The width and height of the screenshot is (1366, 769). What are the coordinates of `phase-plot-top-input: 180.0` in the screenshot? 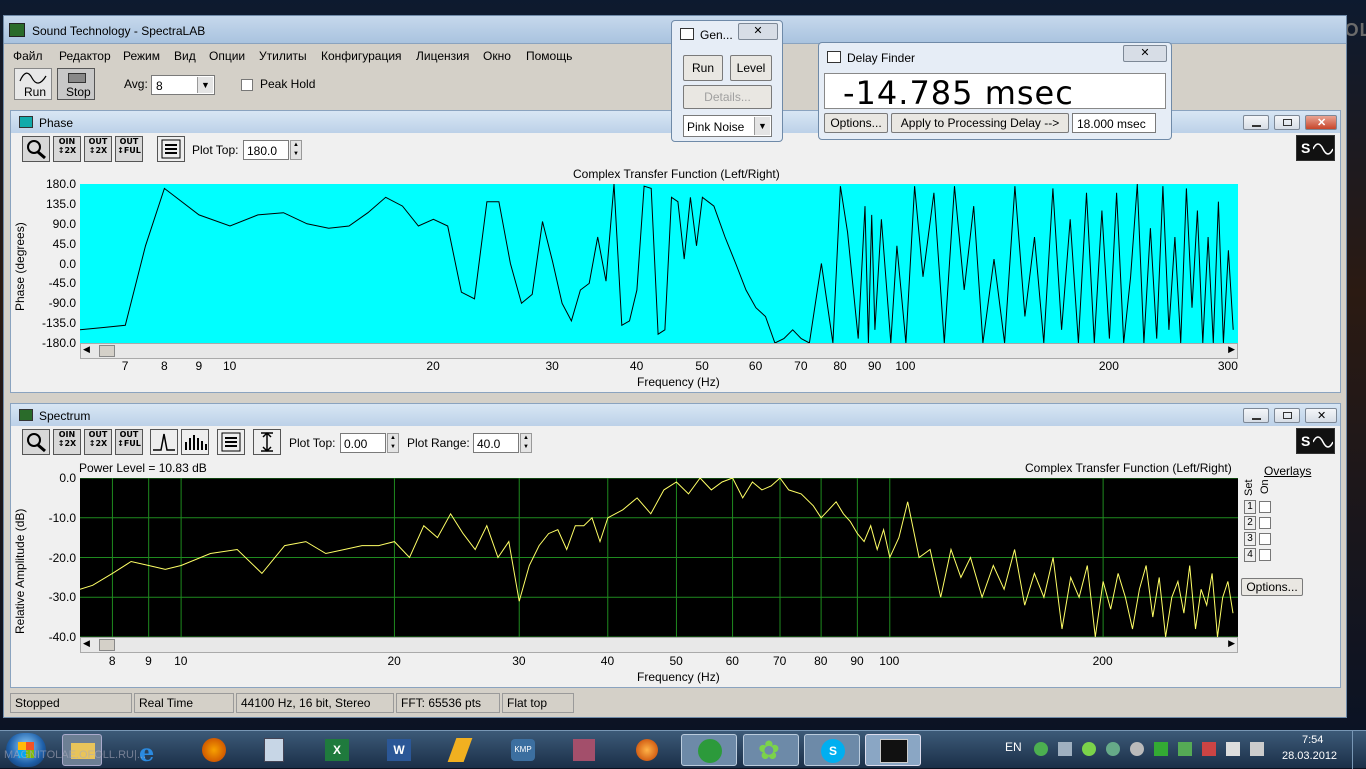 It's located at (266, 150).